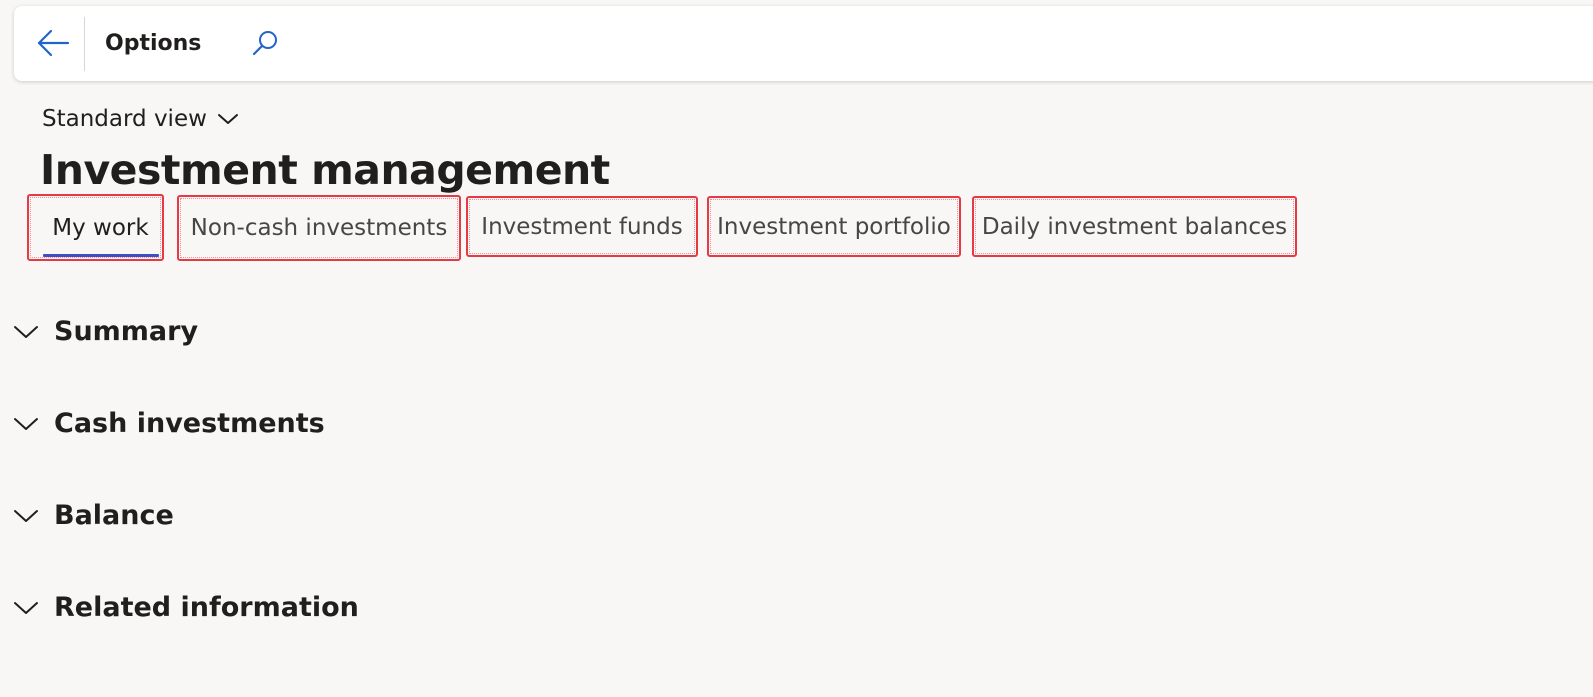 Image resolution: width=1593 pixels, height=697 pixels. I want to click on section-summary: Summary, so click(105, 331).